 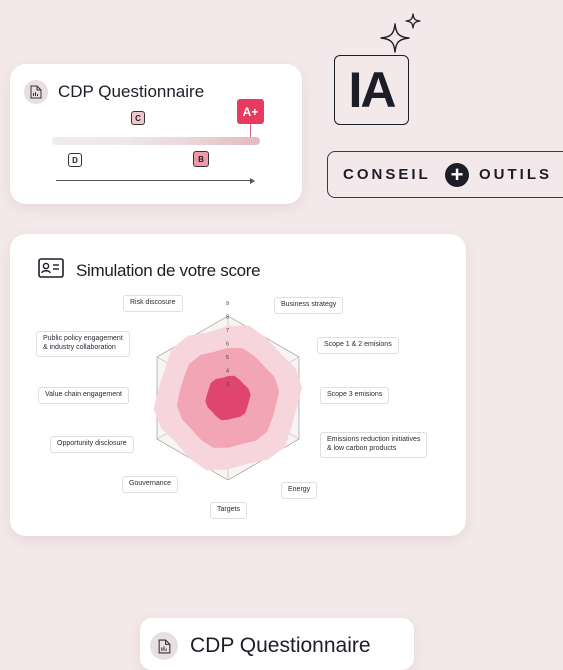 What do you see at coordinates (309, 305) in the screenshot?
I see `label-business-strategy: Business strategy` at bounding box center [309, 305].